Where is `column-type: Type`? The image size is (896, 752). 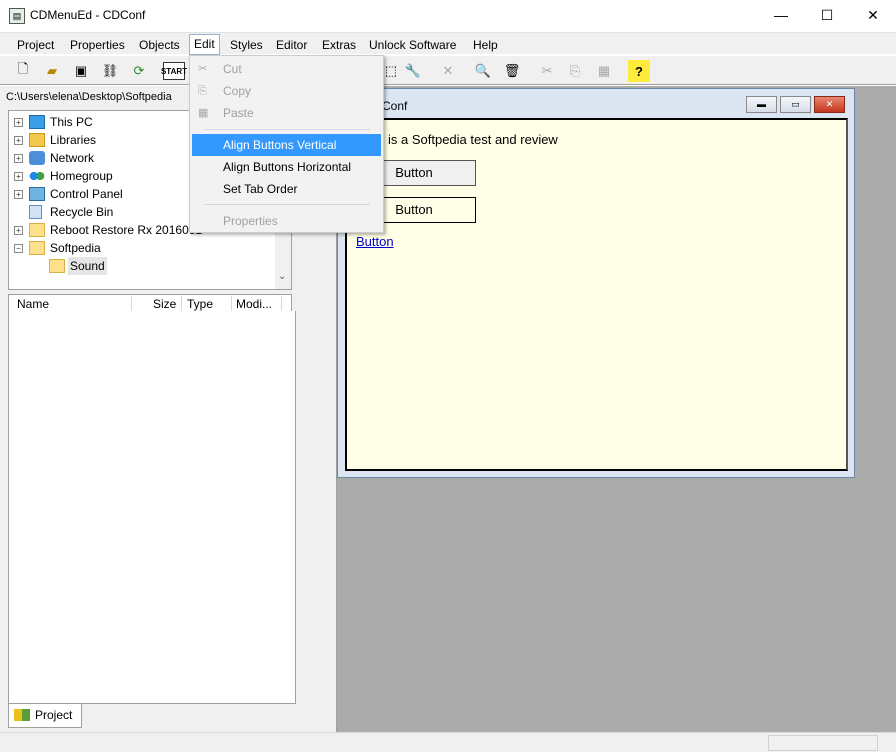 column-type: Type is located at coordinates (200, 304).